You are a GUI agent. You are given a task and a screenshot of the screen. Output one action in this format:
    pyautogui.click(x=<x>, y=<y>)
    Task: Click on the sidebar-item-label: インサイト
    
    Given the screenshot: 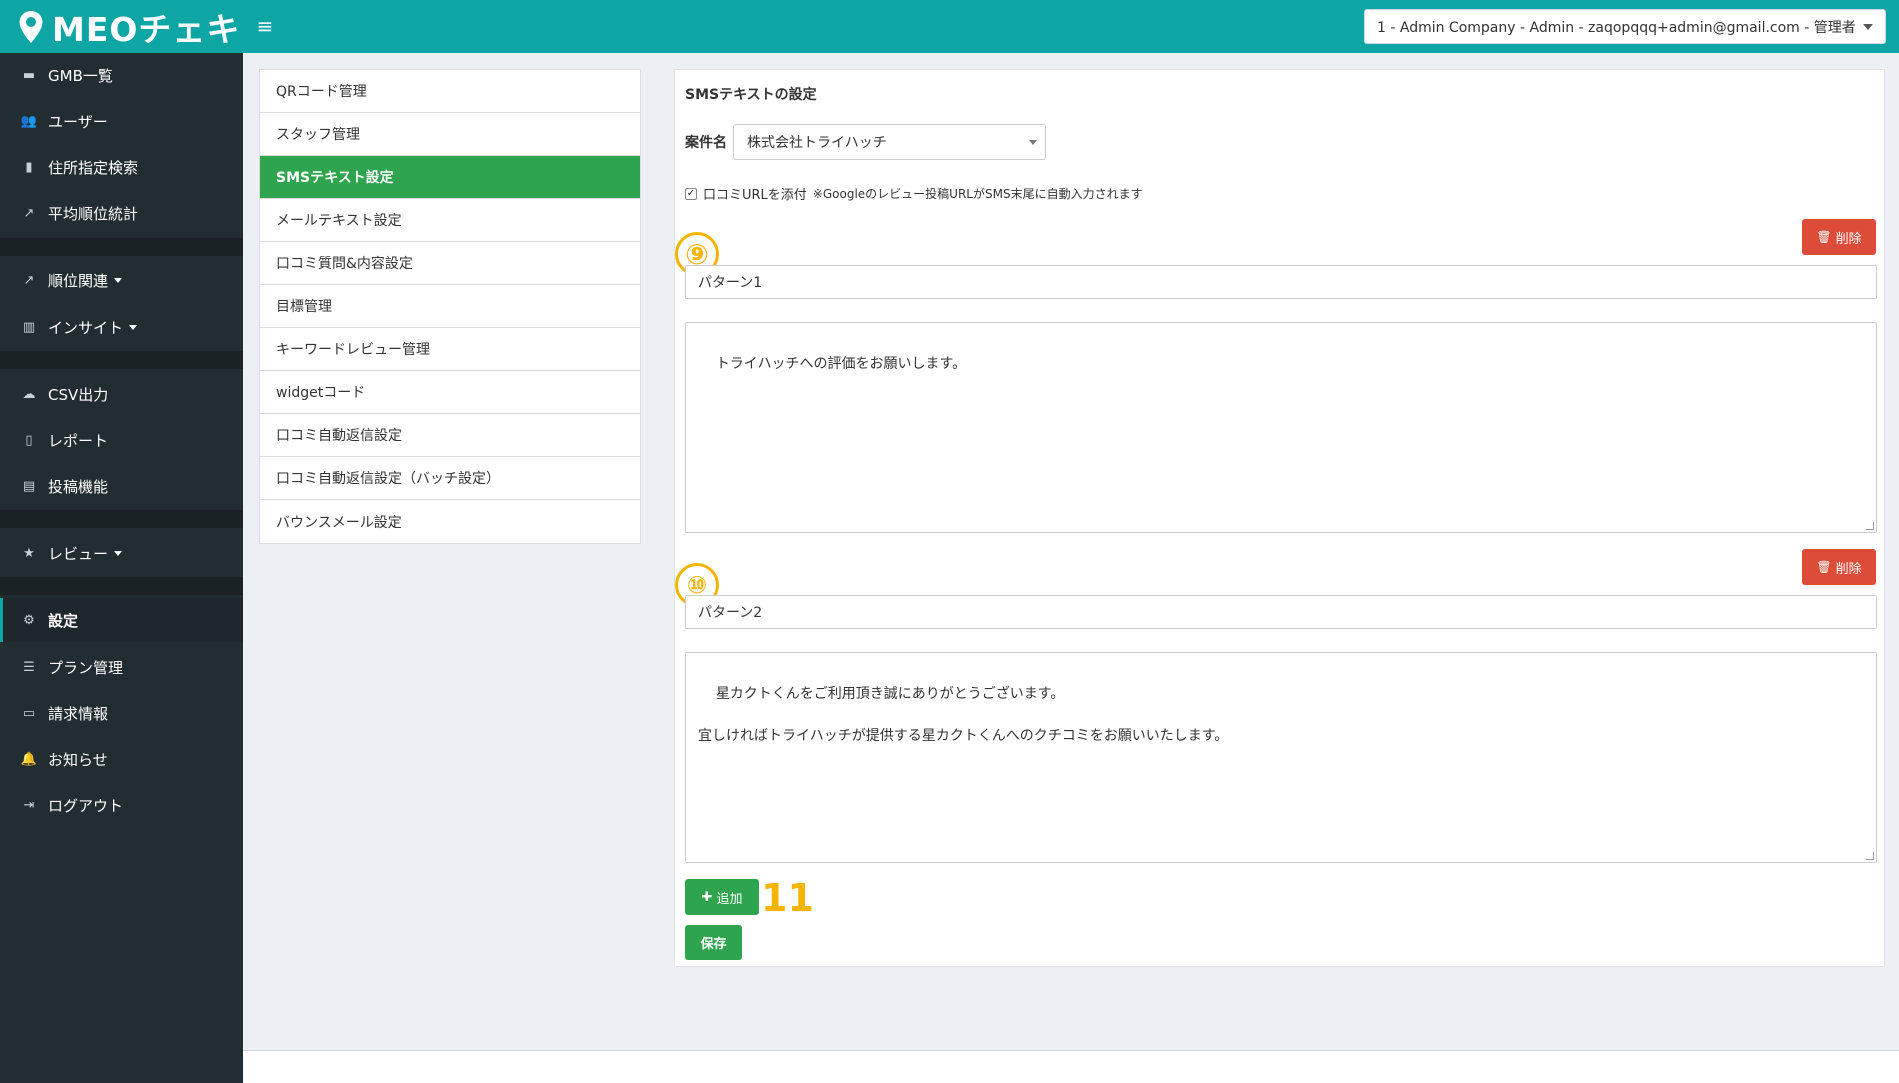 What is the action you would take?
    pyautogui.click(x=86, y=327)
    